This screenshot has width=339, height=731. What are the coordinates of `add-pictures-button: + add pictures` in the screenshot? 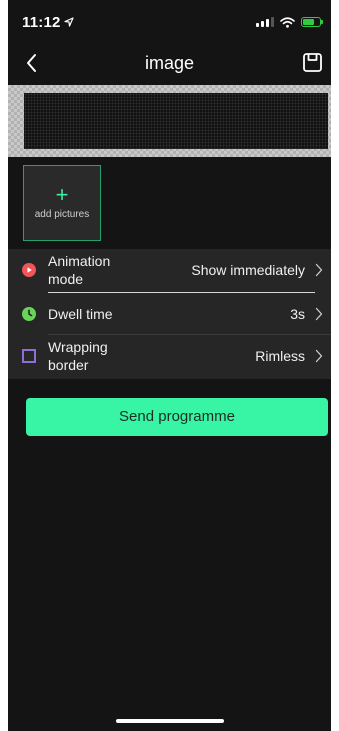 It's located at (62, 203).